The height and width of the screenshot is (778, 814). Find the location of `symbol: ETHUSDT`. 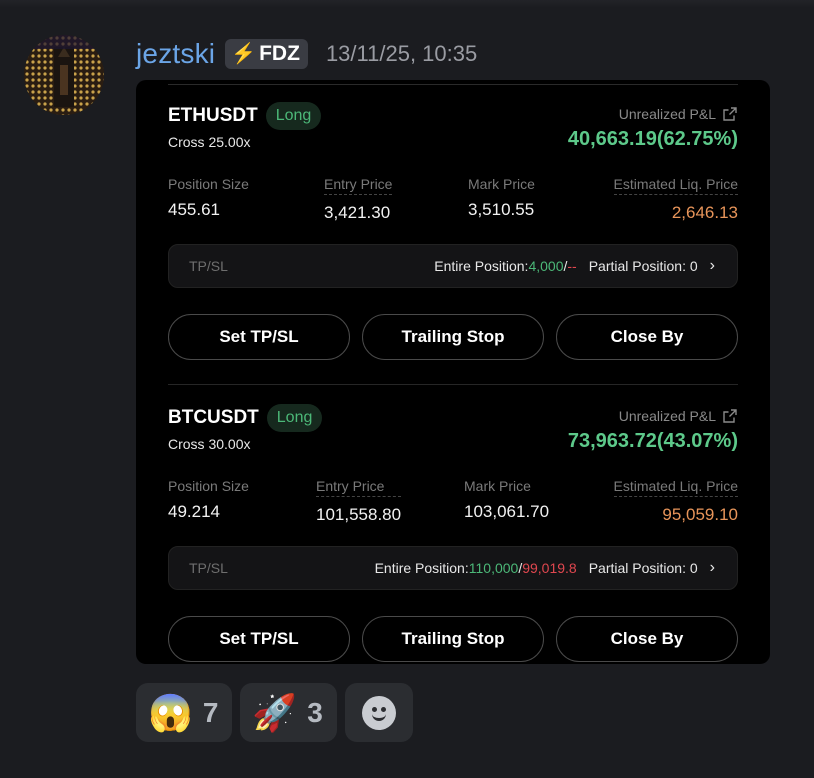

symbol: ETHUSDT is located at coordinates (213, 115).